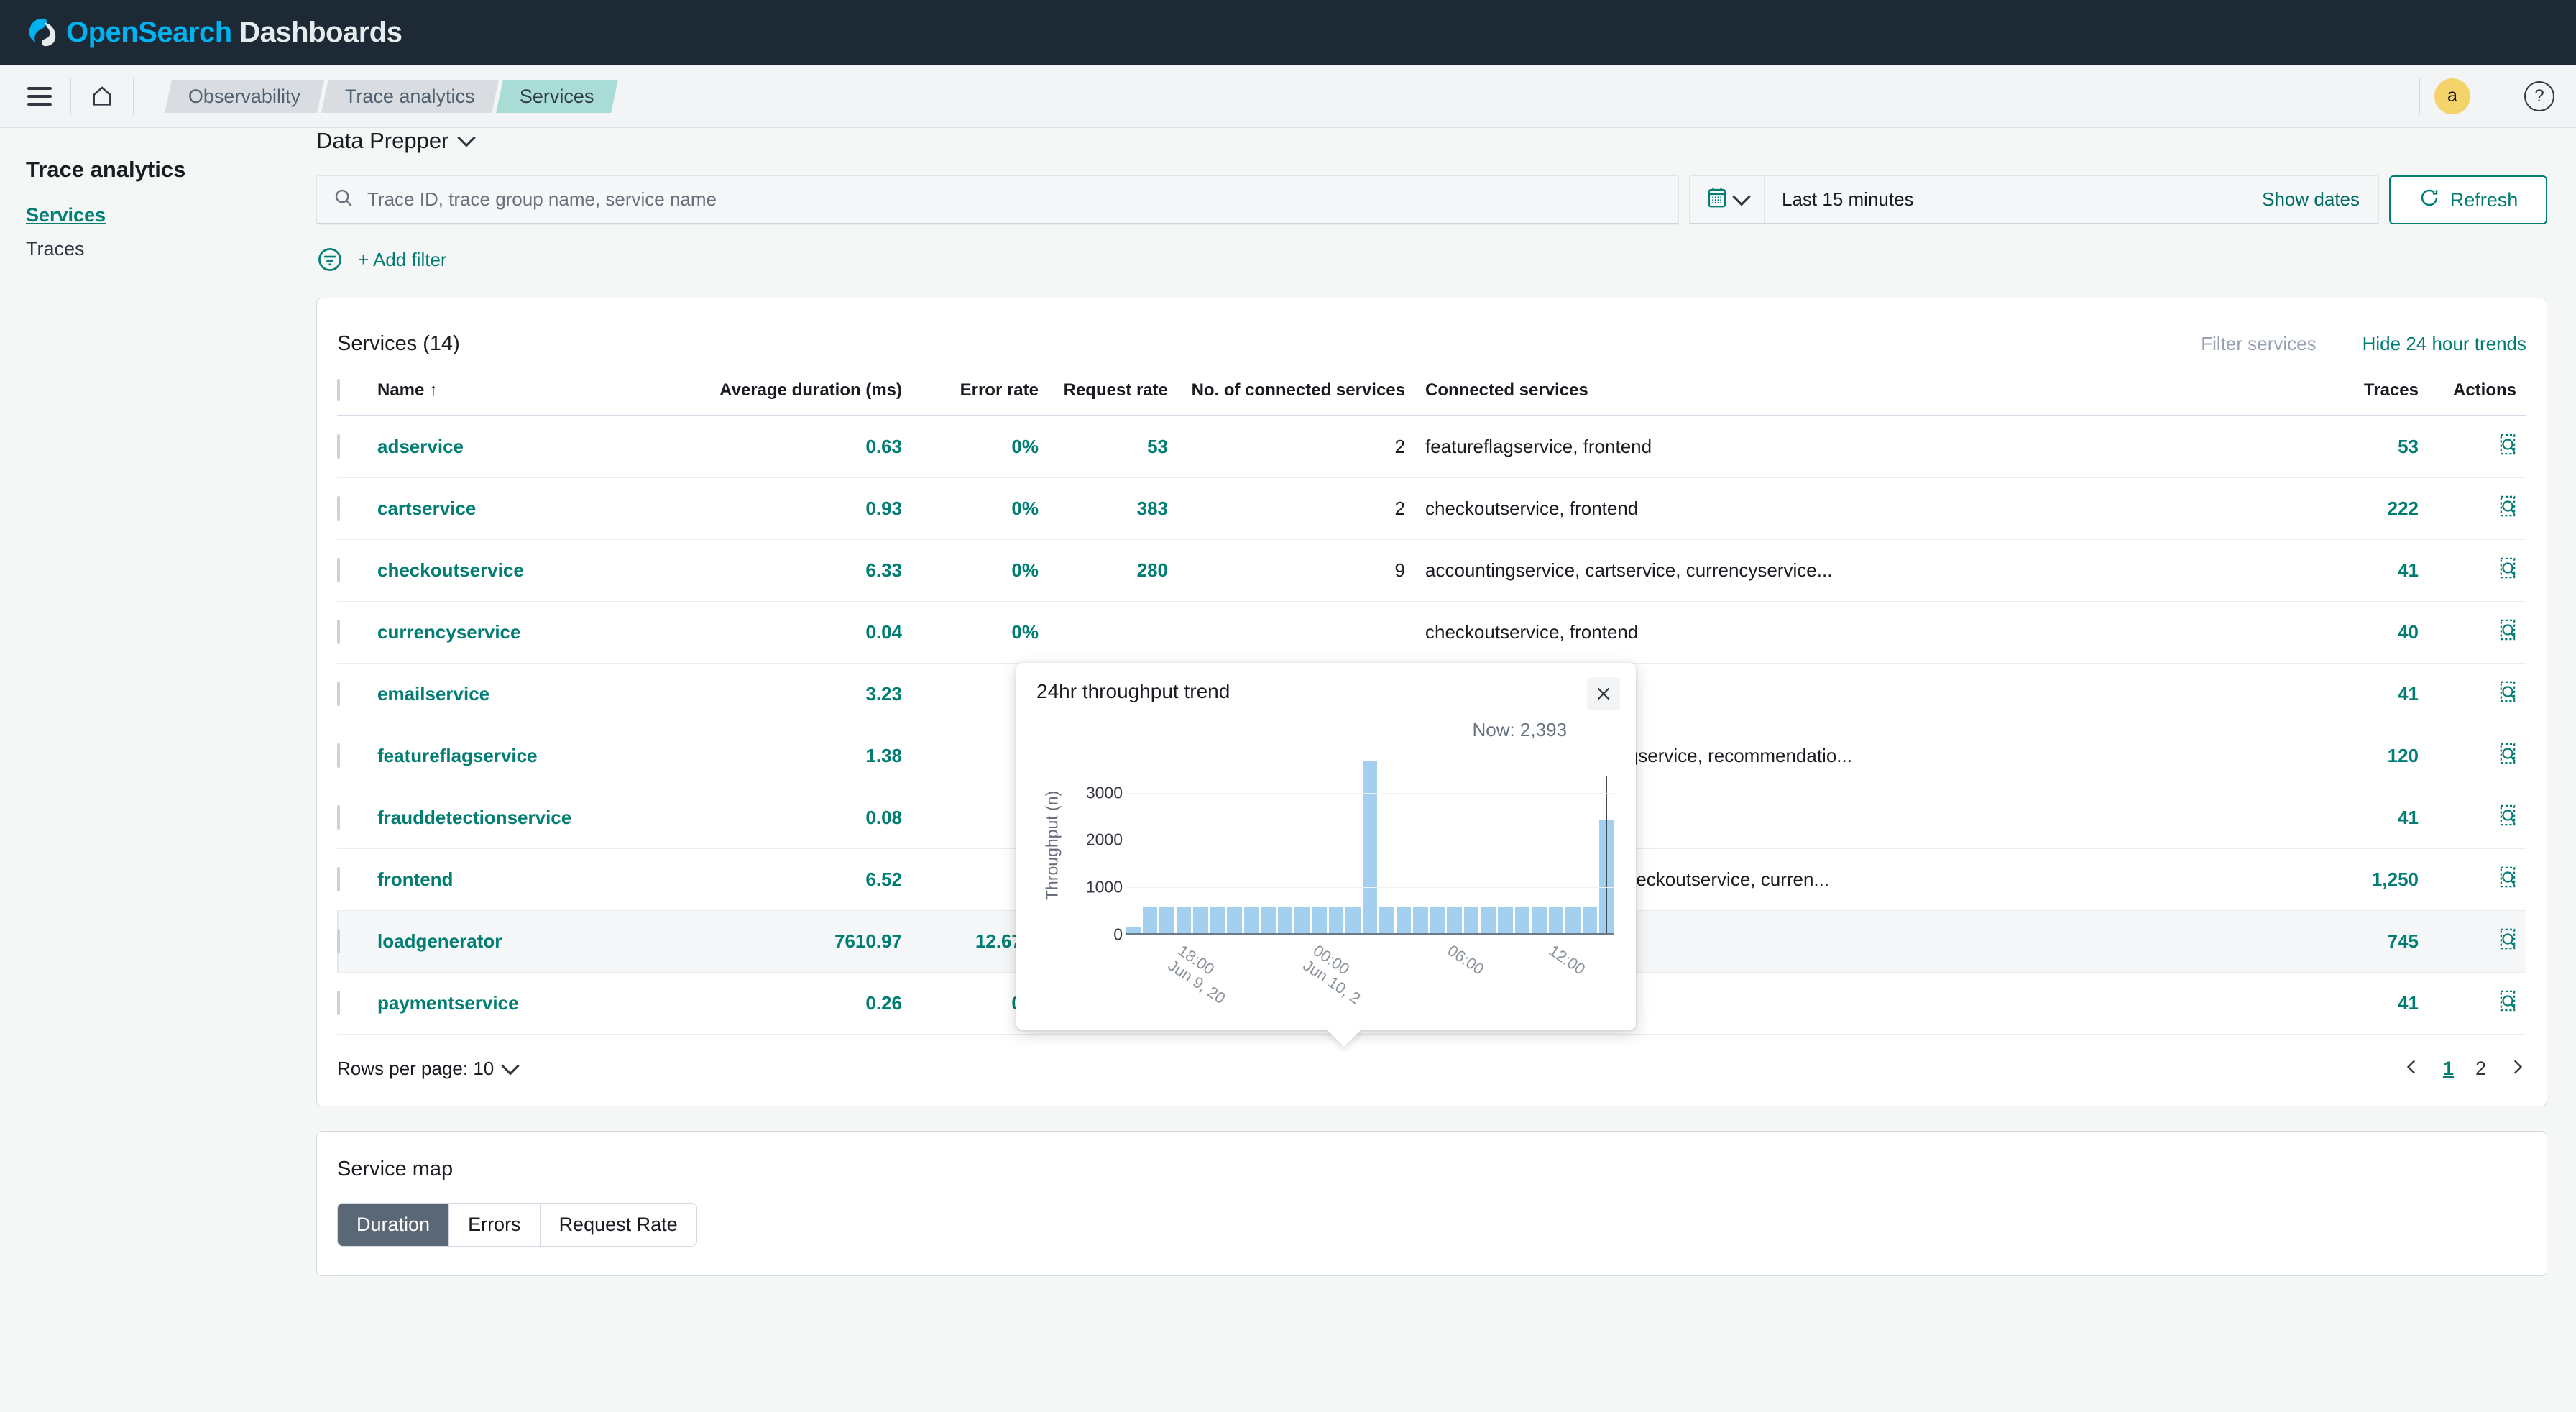  What do you see at coordinates (794, 1003) in the screenshot?
I see `cell-average-duration: 0.26` at bounding box center [794, 1003].